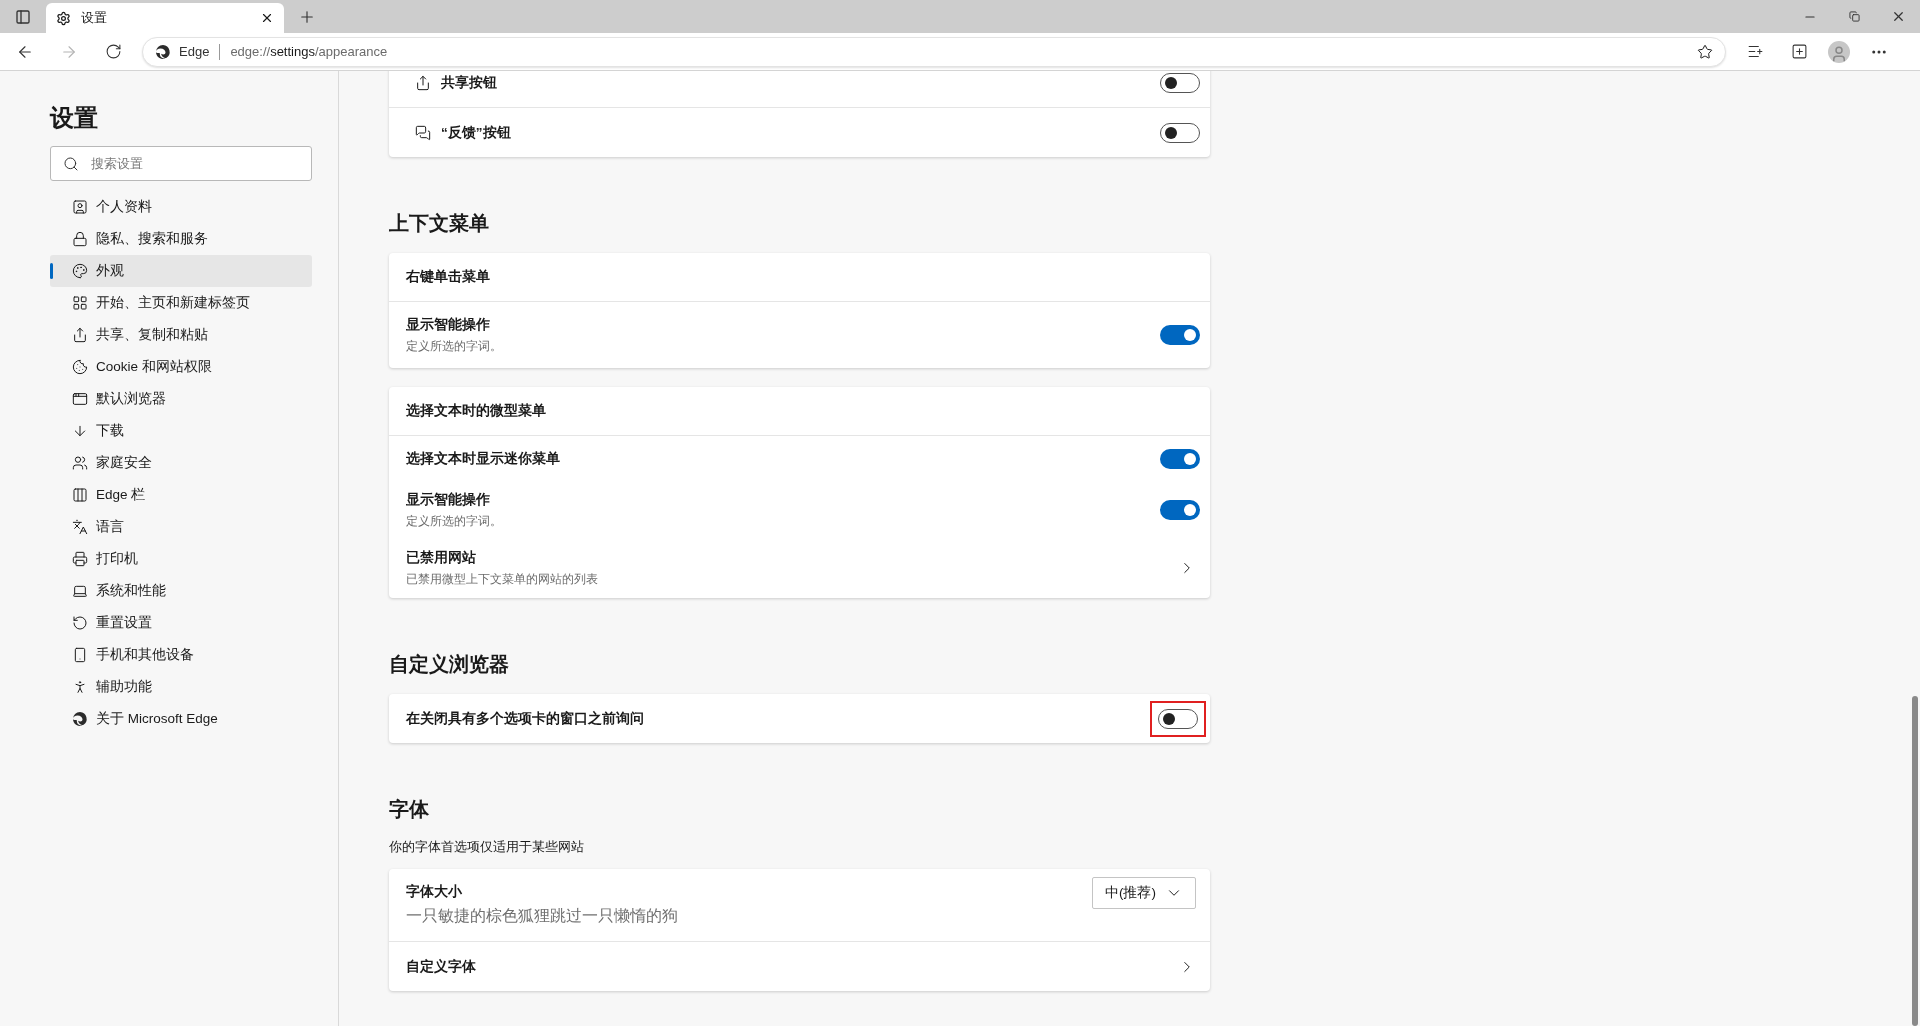  What do you see at coordinates (181, 239) in the screenshot?
I see `sidebar-item: 隐私、搜索和服务` at bounding box center [181, 239].